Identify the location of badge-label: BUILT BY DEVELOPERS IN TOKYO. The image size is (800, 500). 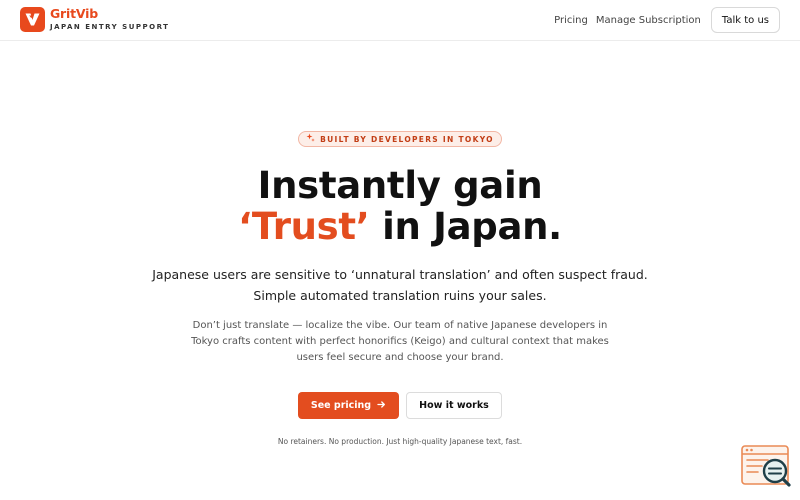
(407, 139).